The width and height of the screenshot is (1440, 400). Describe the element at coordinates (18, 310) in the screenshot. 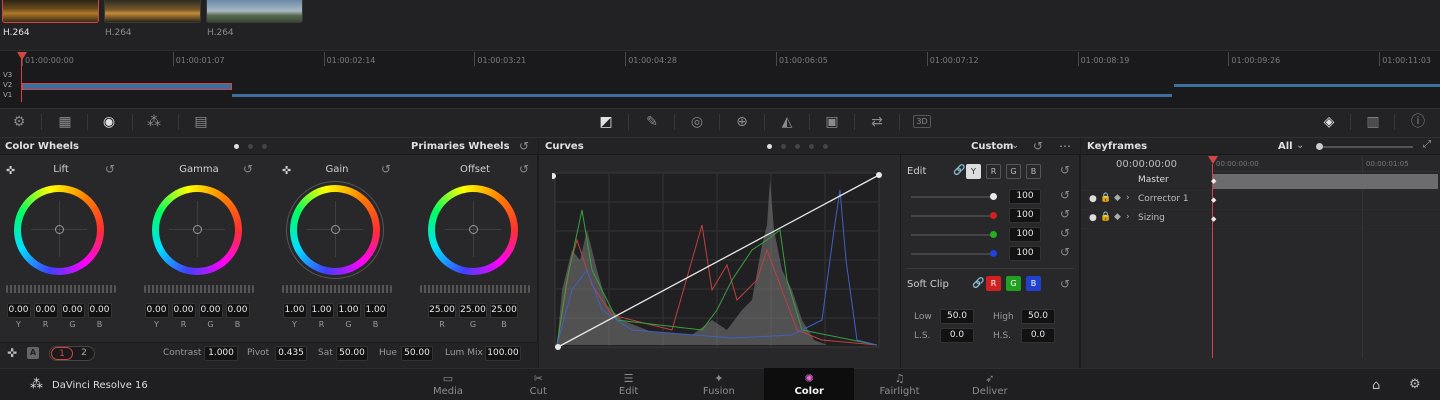

I see `lift-value-y: 0.00` at that location.